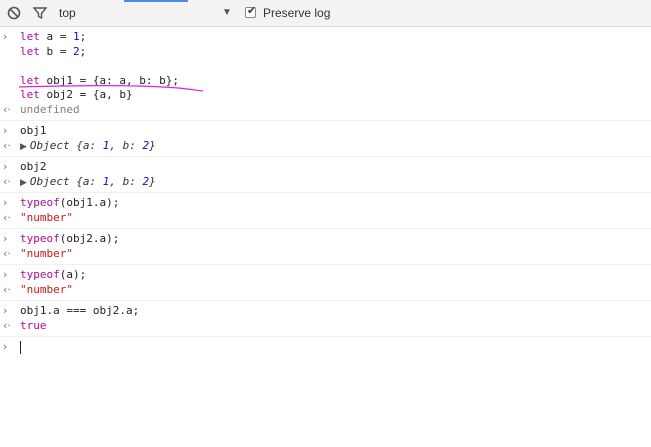 The image size is (651, 447). Describe the element at coordinates (33, 130) in the screenshot. I see `input-text: obj1` at that location.